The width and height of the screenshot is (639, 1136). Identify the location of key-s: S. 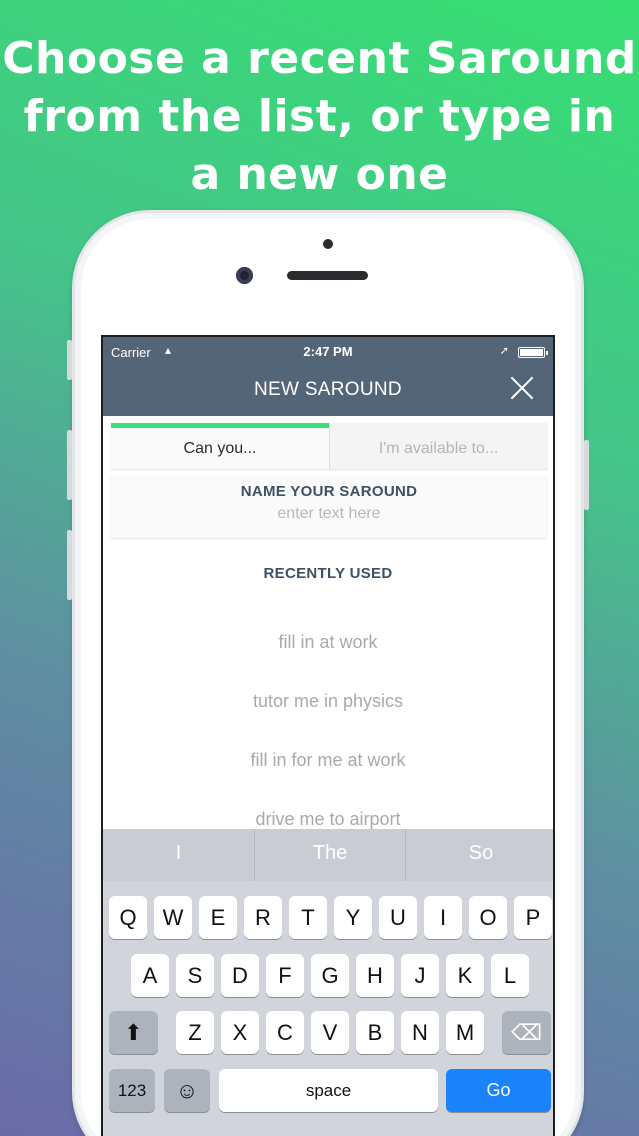
(195, 975).